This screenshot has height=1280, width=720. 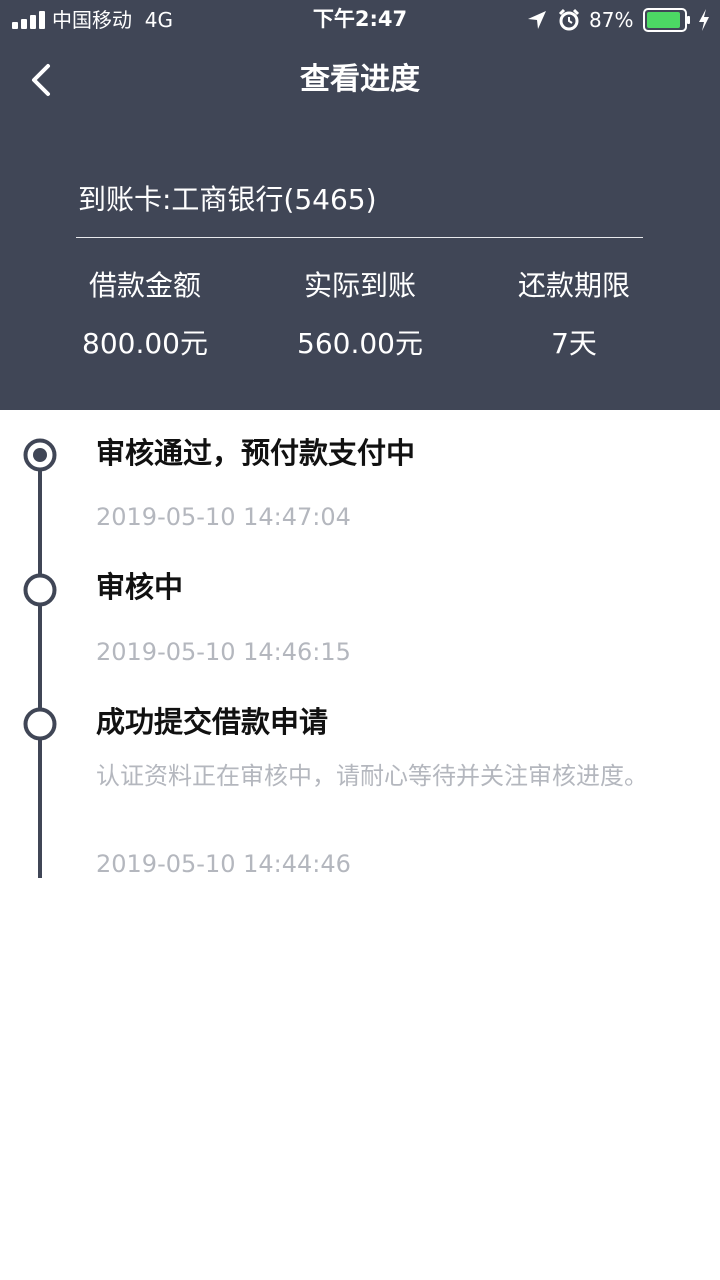 I want to click on alarm-icon, so click(x=569, y=19).